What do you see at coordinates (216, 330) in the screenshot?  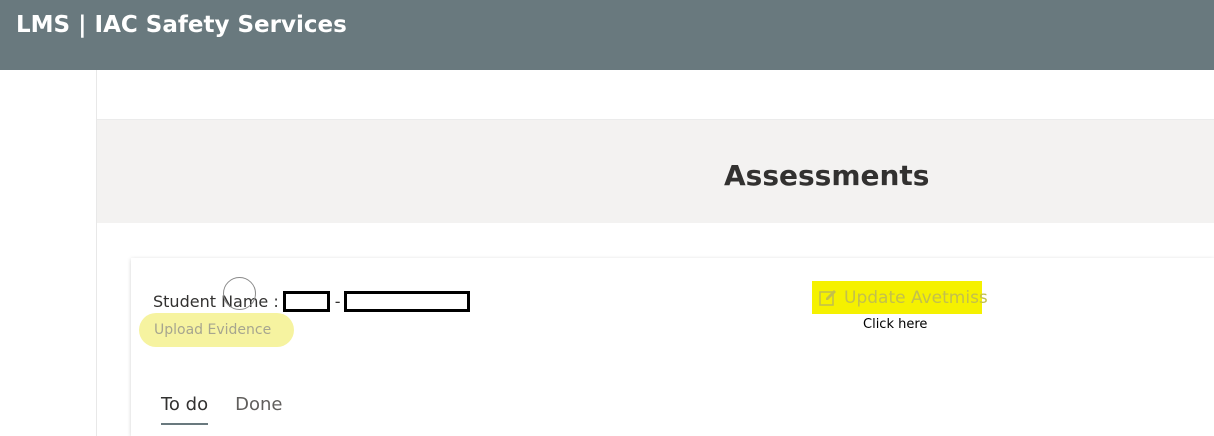 I see `upload-evidence-button: Upload Evidence` at bounding box center [216, 330].